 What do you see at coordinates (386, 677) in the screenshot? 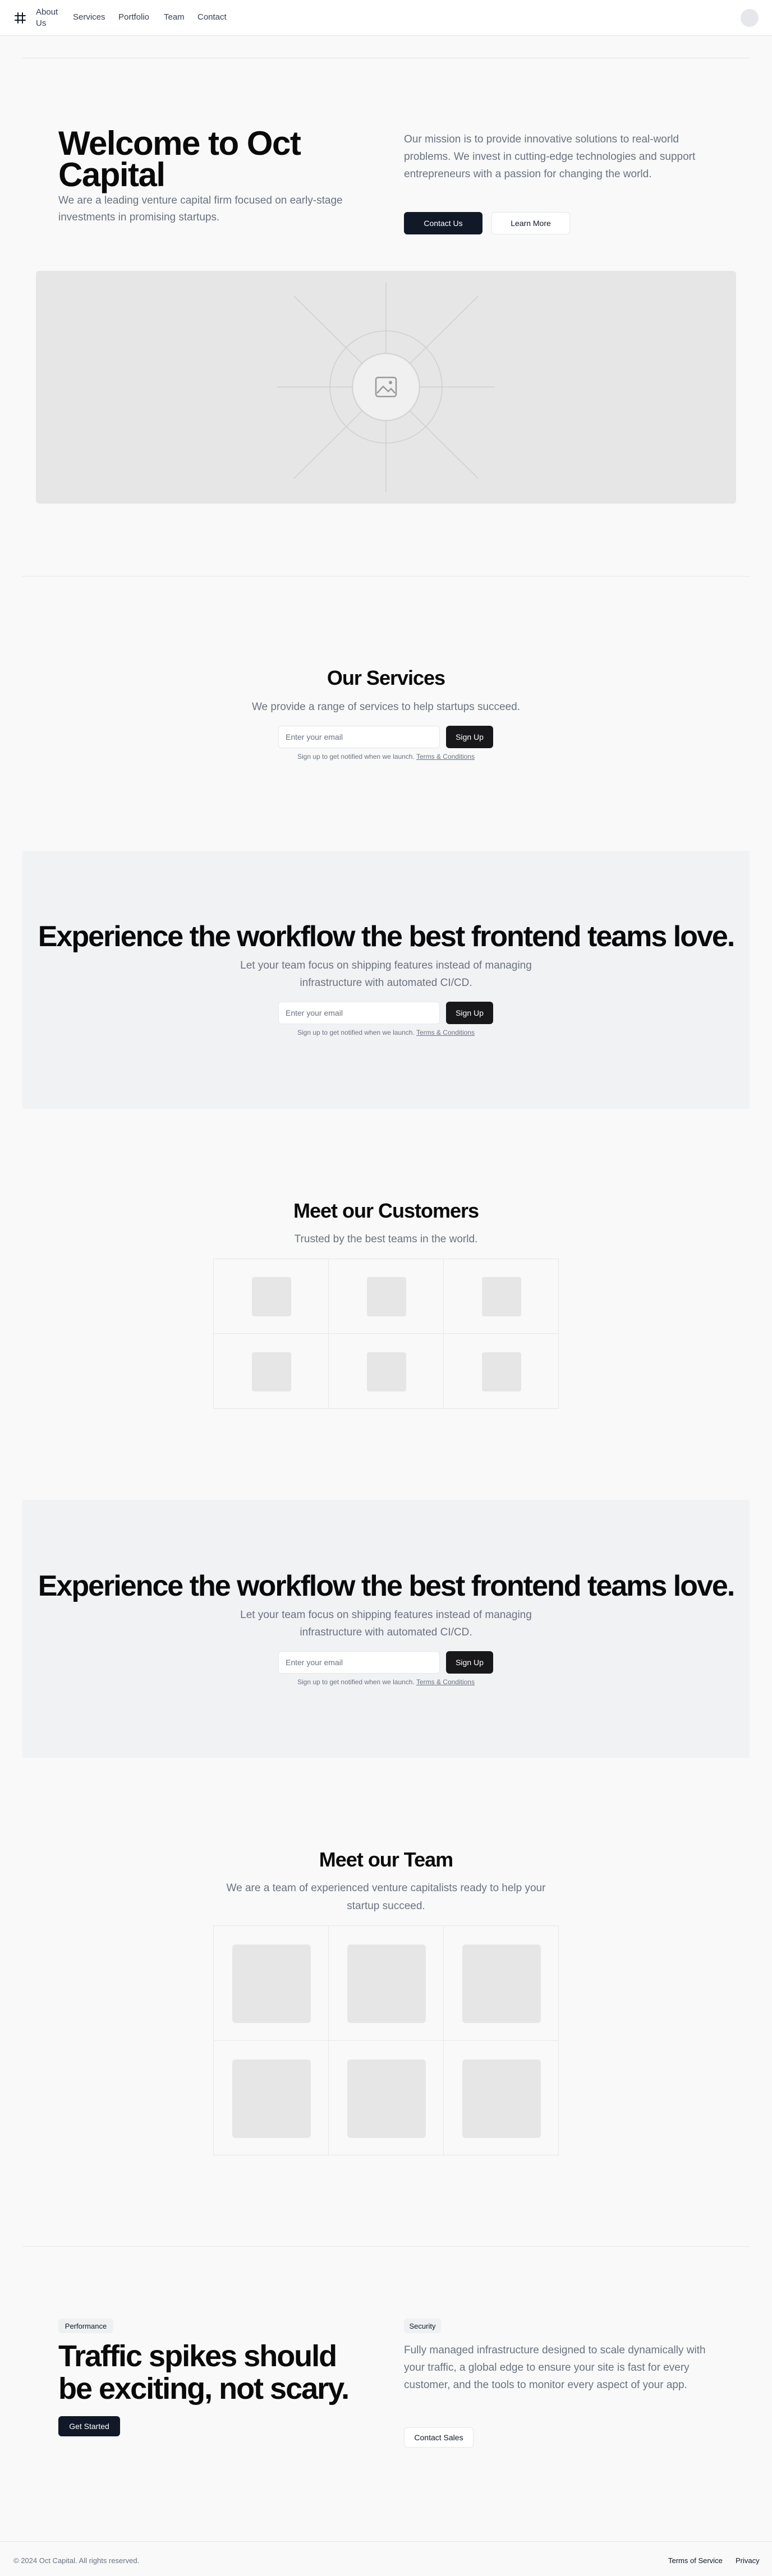
I see `services-title: Our Services` at bounding box center [386, 677].